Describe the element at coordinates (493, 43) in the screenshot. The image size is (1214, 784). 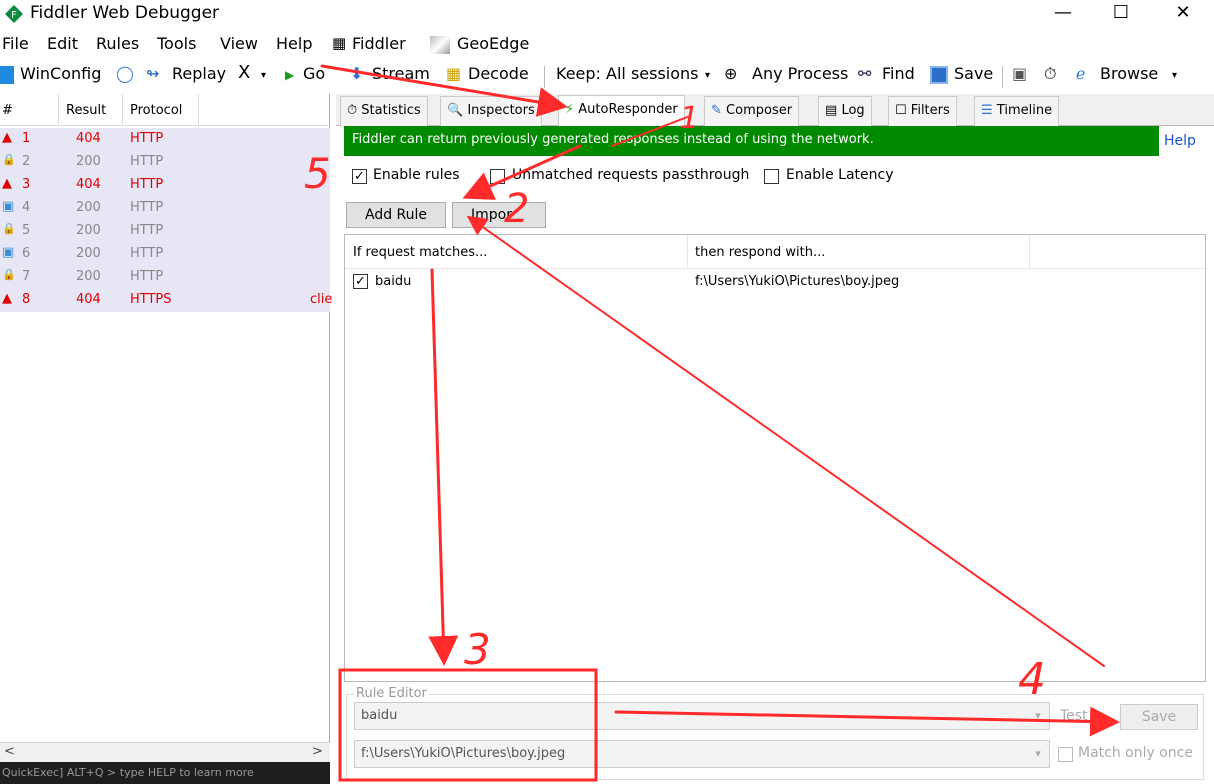
I see `menu-geoedge: GeoEdge` at that location.